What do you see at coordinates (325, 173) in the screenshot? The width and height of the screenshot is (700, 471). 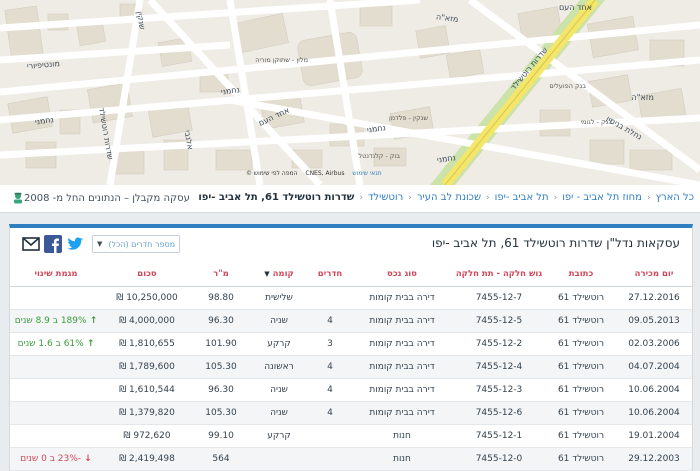 I see `map-attribution-text: CNES, Airbus` at bounding box center [325, 173].